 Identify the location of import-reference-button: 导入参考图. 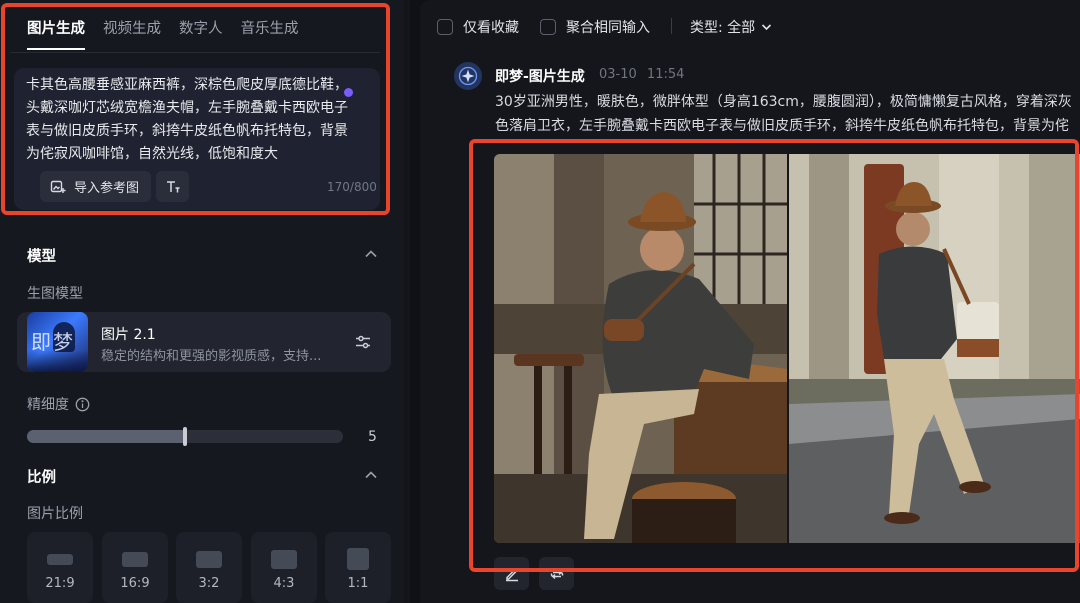
(95, 186).